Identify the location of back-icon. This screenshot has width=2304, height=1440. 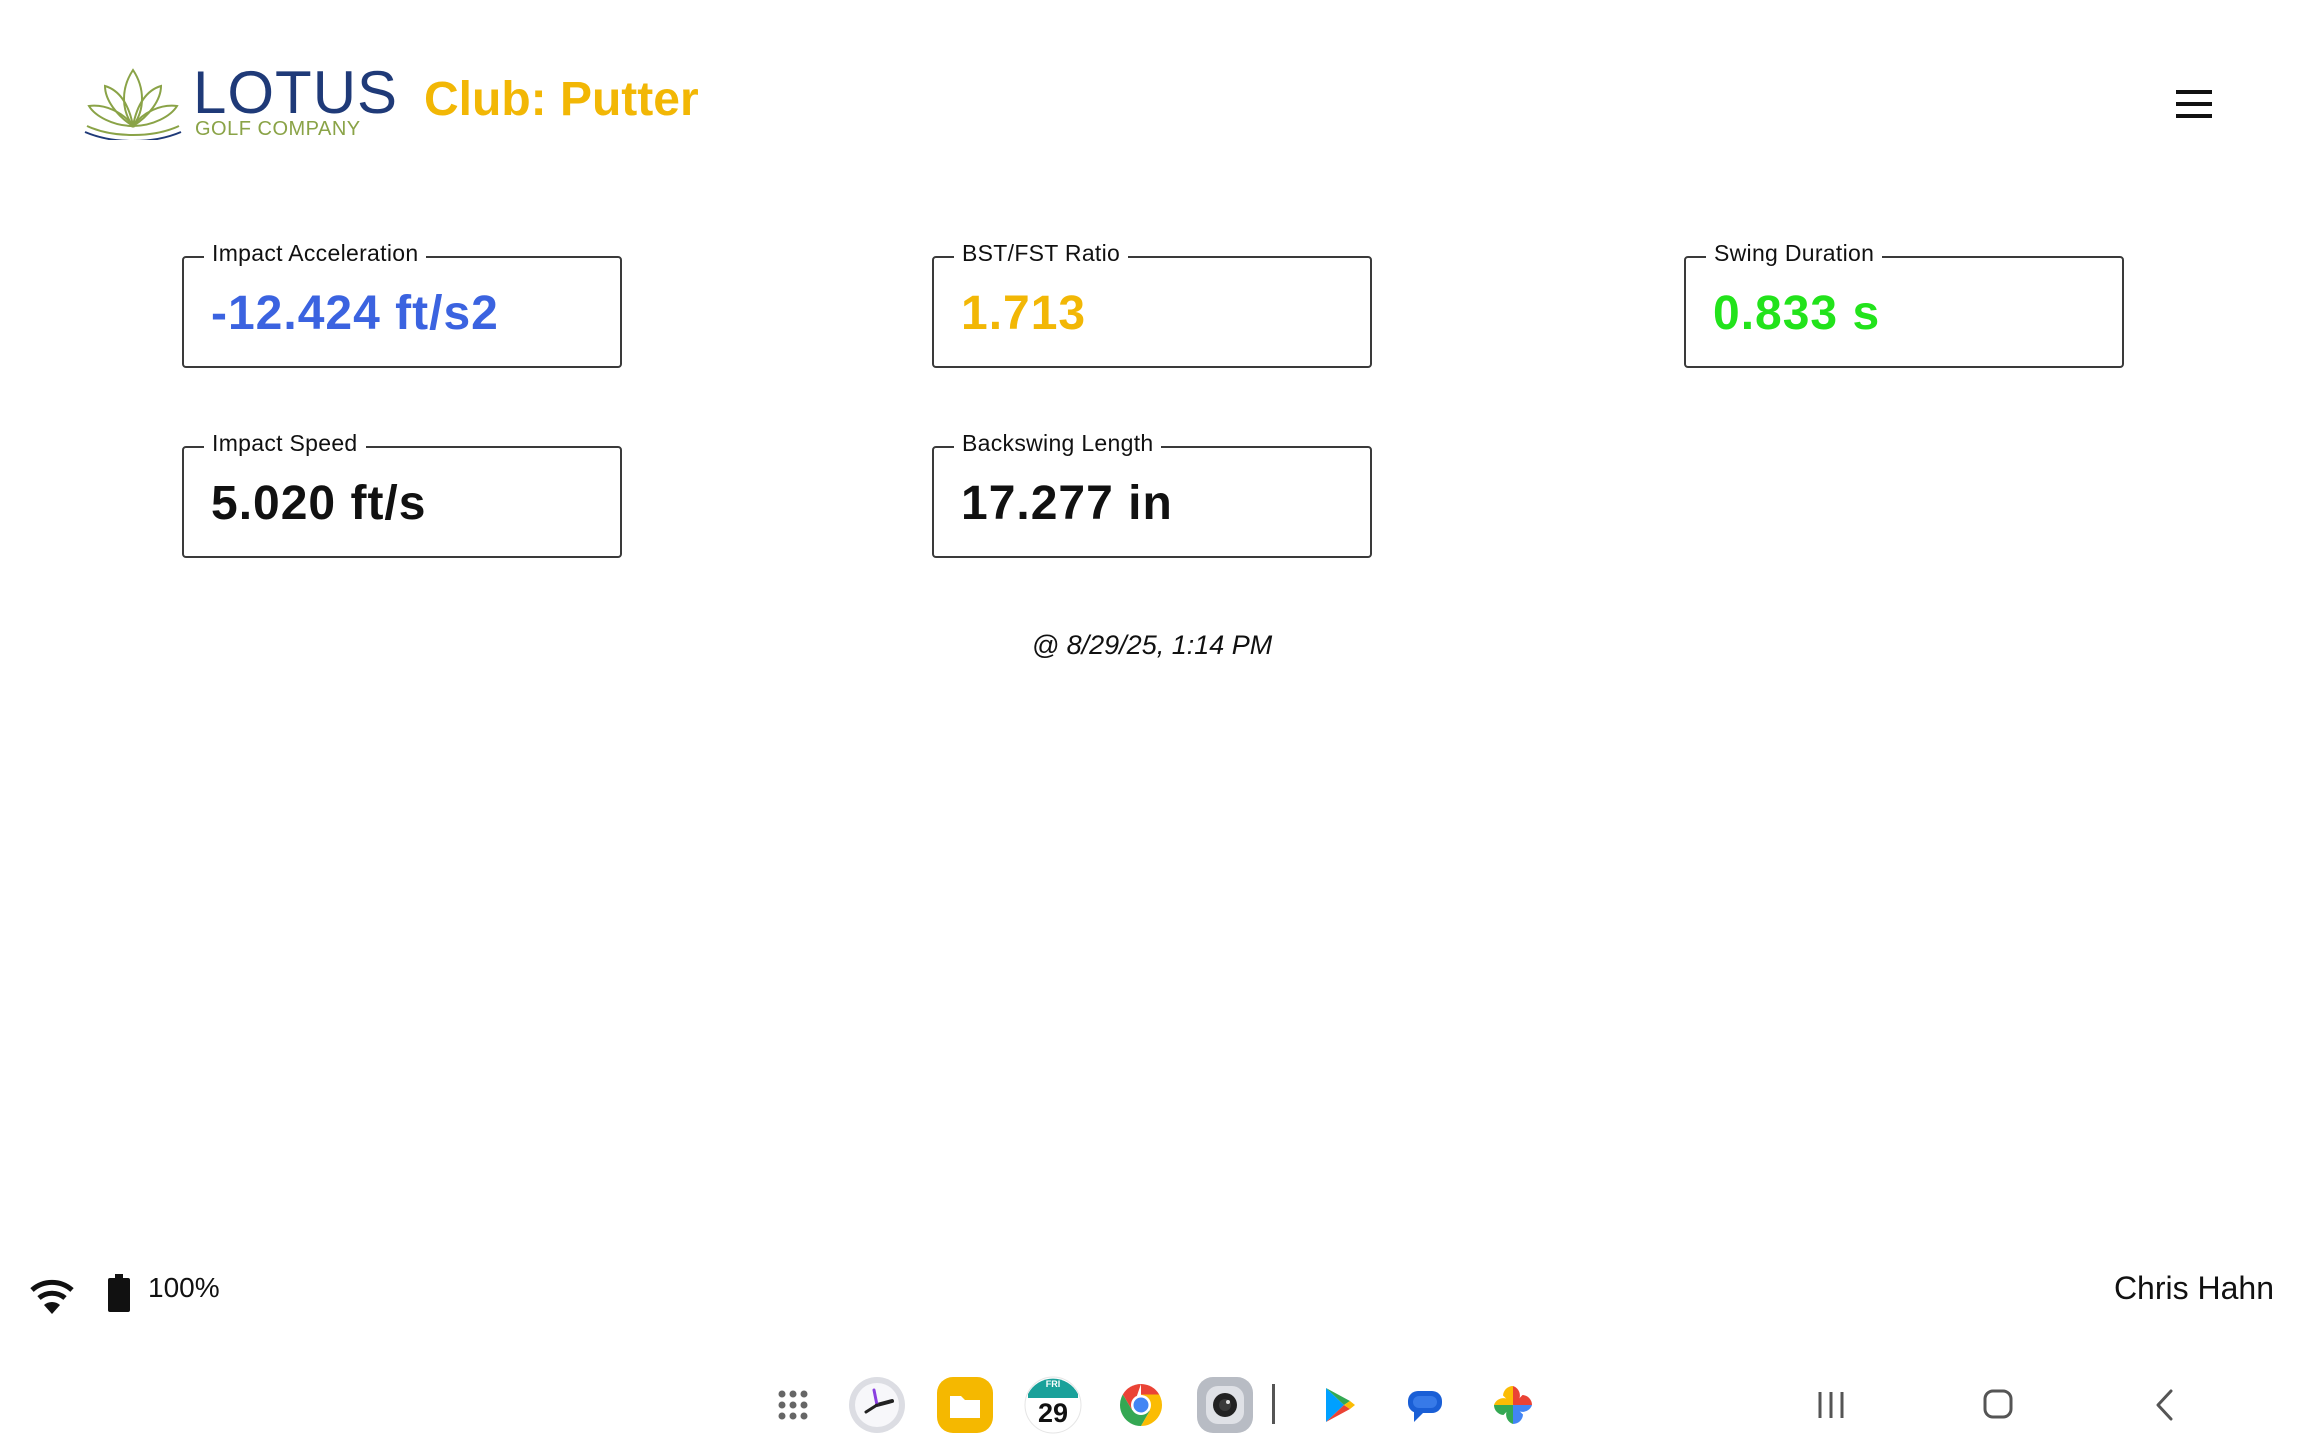
(2165, 1405).